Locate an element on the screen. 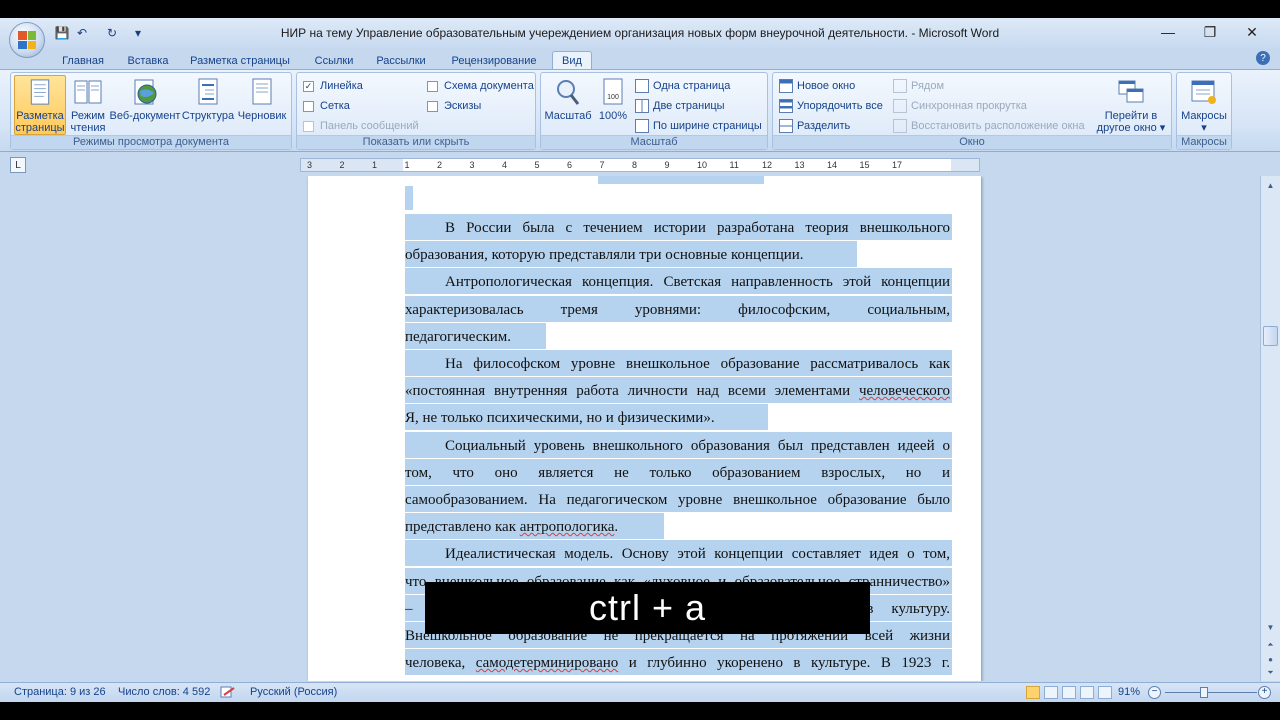 The image size is (1280, 720). new-window-button: Новое окно is located at coordinates (817, 86).